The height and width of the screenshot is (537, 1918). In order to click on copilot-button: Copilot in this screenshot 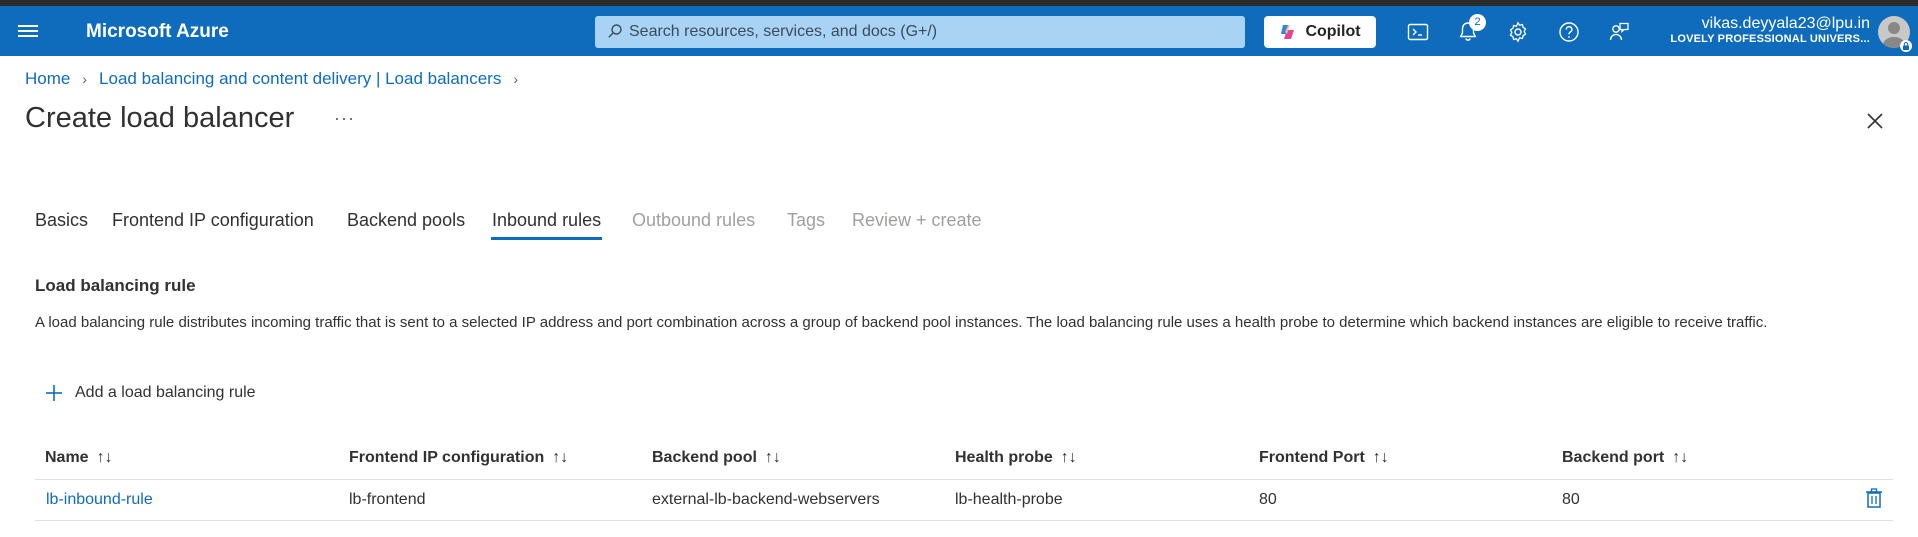, I will do `click(1320, 32)`.